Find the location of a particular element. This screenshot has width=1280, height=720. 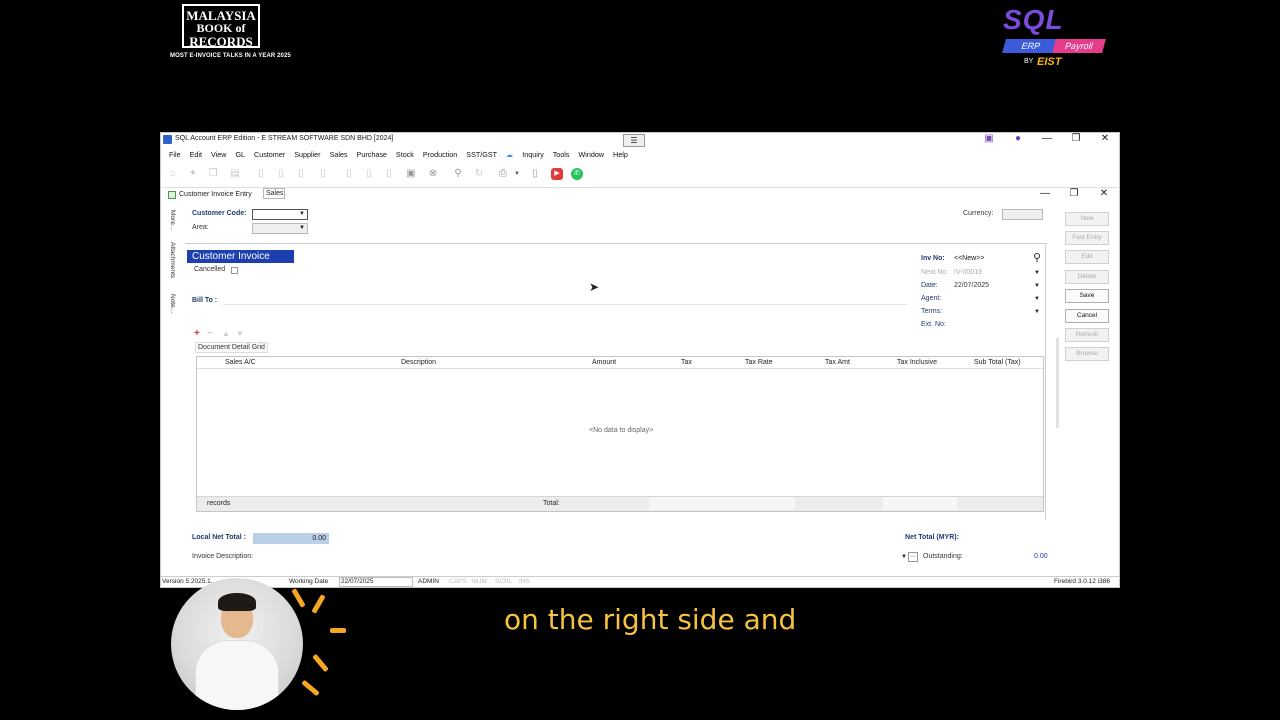

move-up-icon: ▲ is located at coordinates (226, 333).